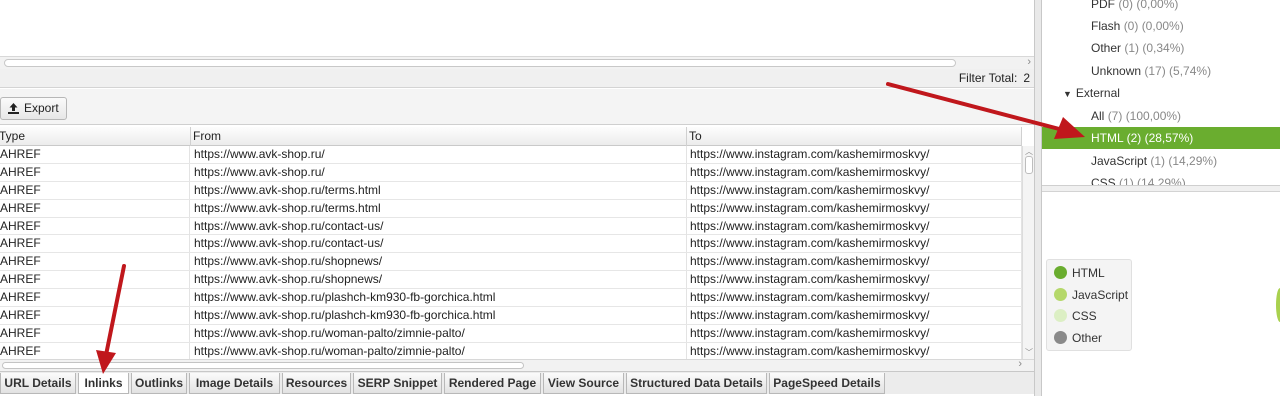 The image size is (1280, 396). I want to click on column-header-to: To, so click(854, 136).